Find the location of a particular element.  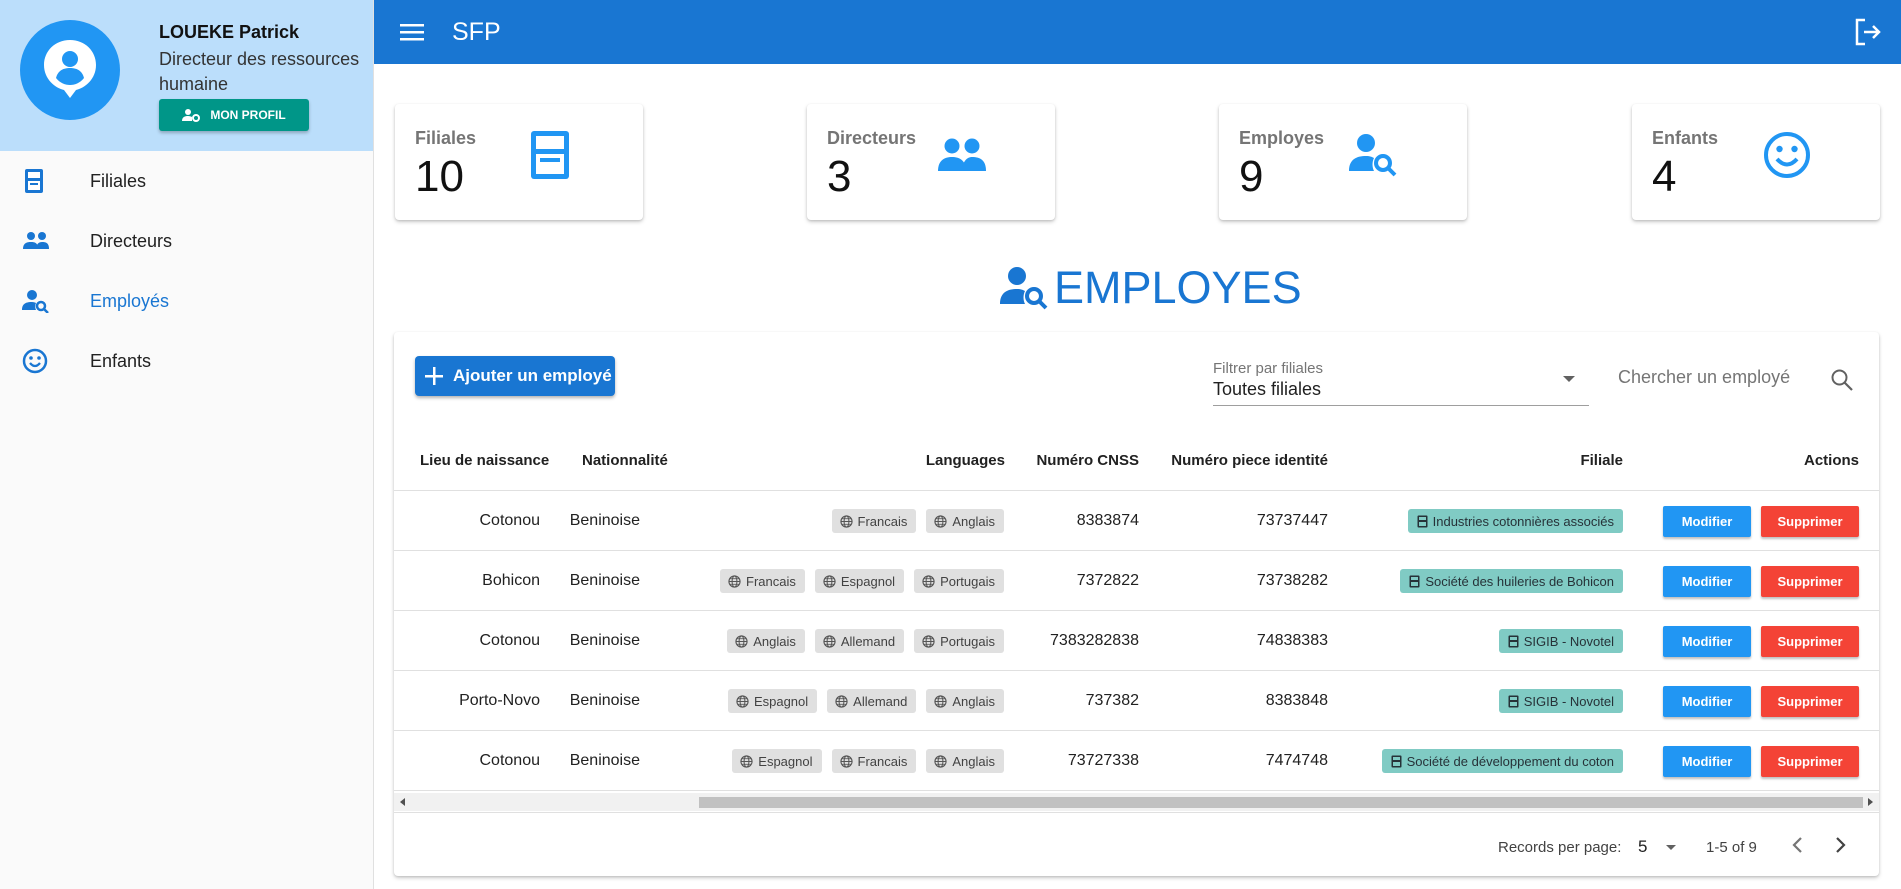

language-label: Allemand is located at coordinates (868, 641).